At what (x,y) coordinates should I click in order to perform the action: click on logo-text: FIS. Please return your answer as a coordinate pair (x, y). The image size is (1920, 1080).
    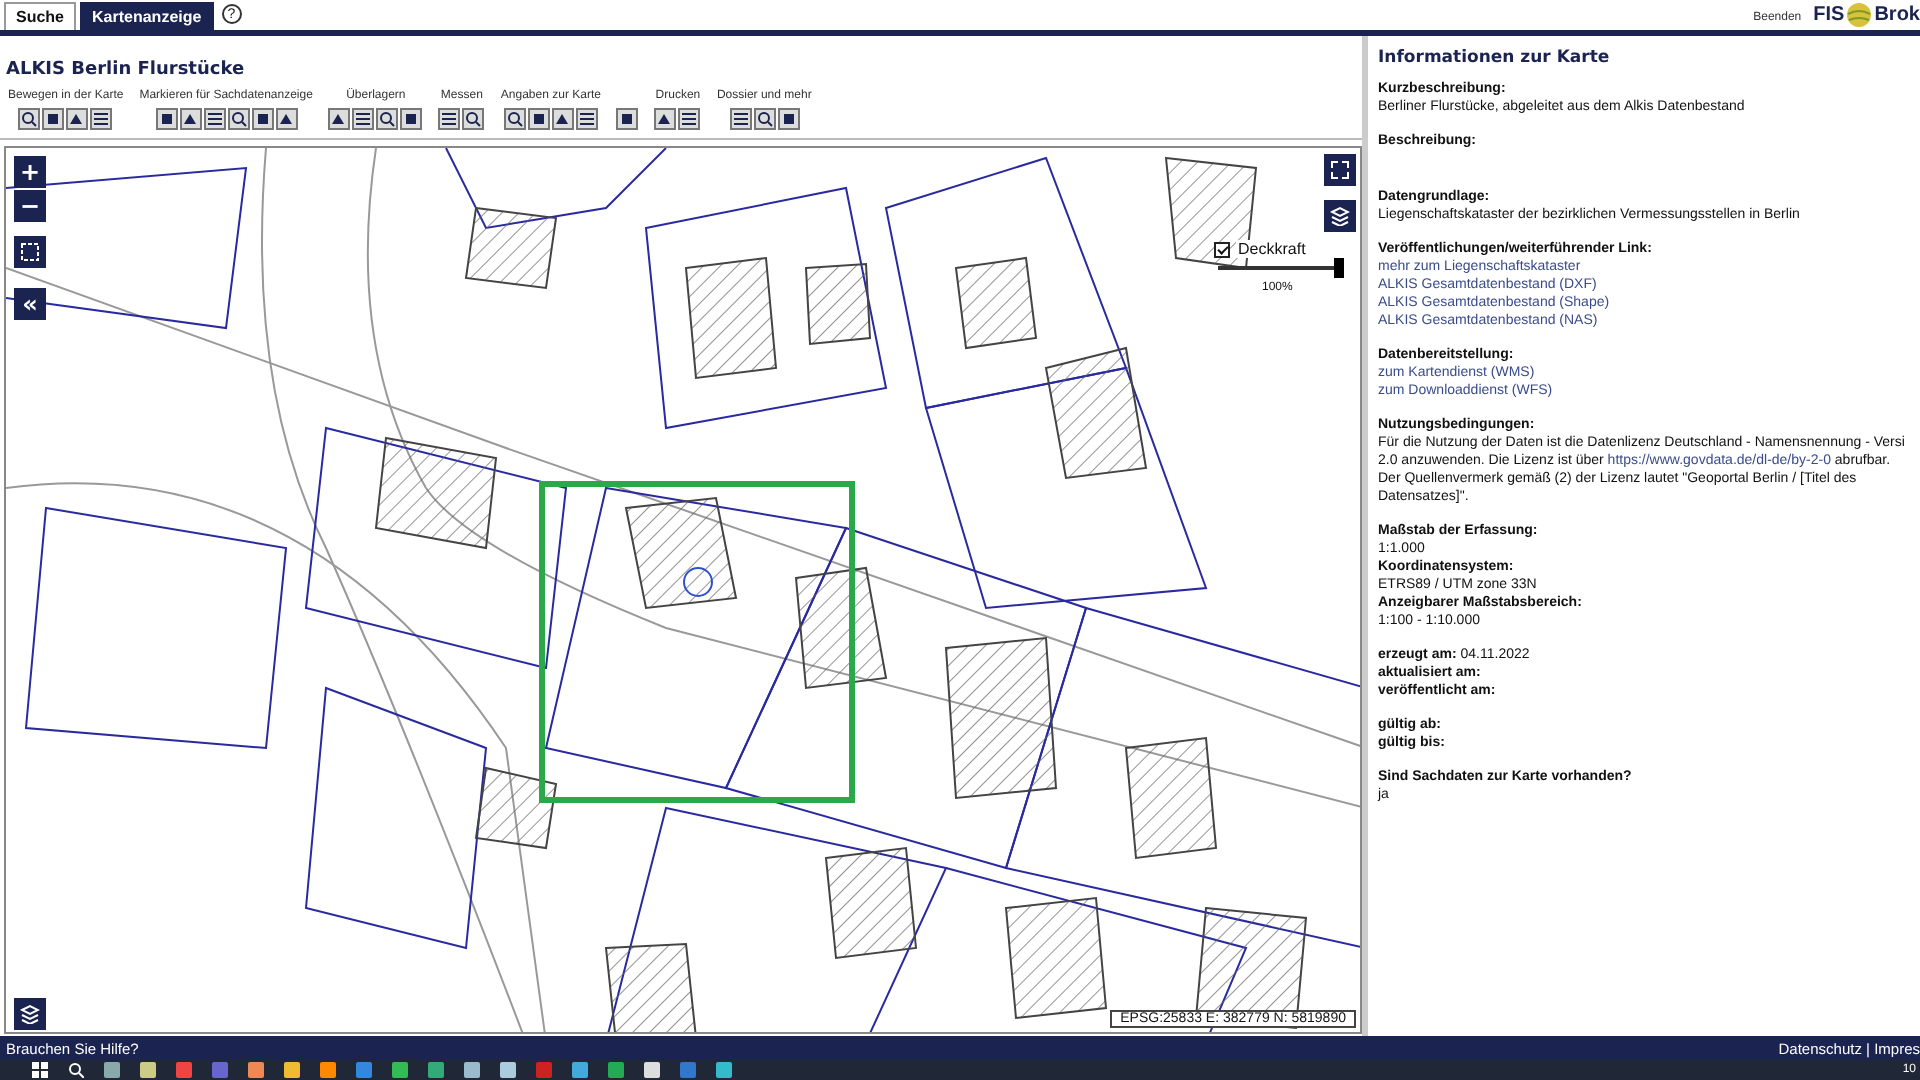
    Looking at the image, I should click on (1829, 15).